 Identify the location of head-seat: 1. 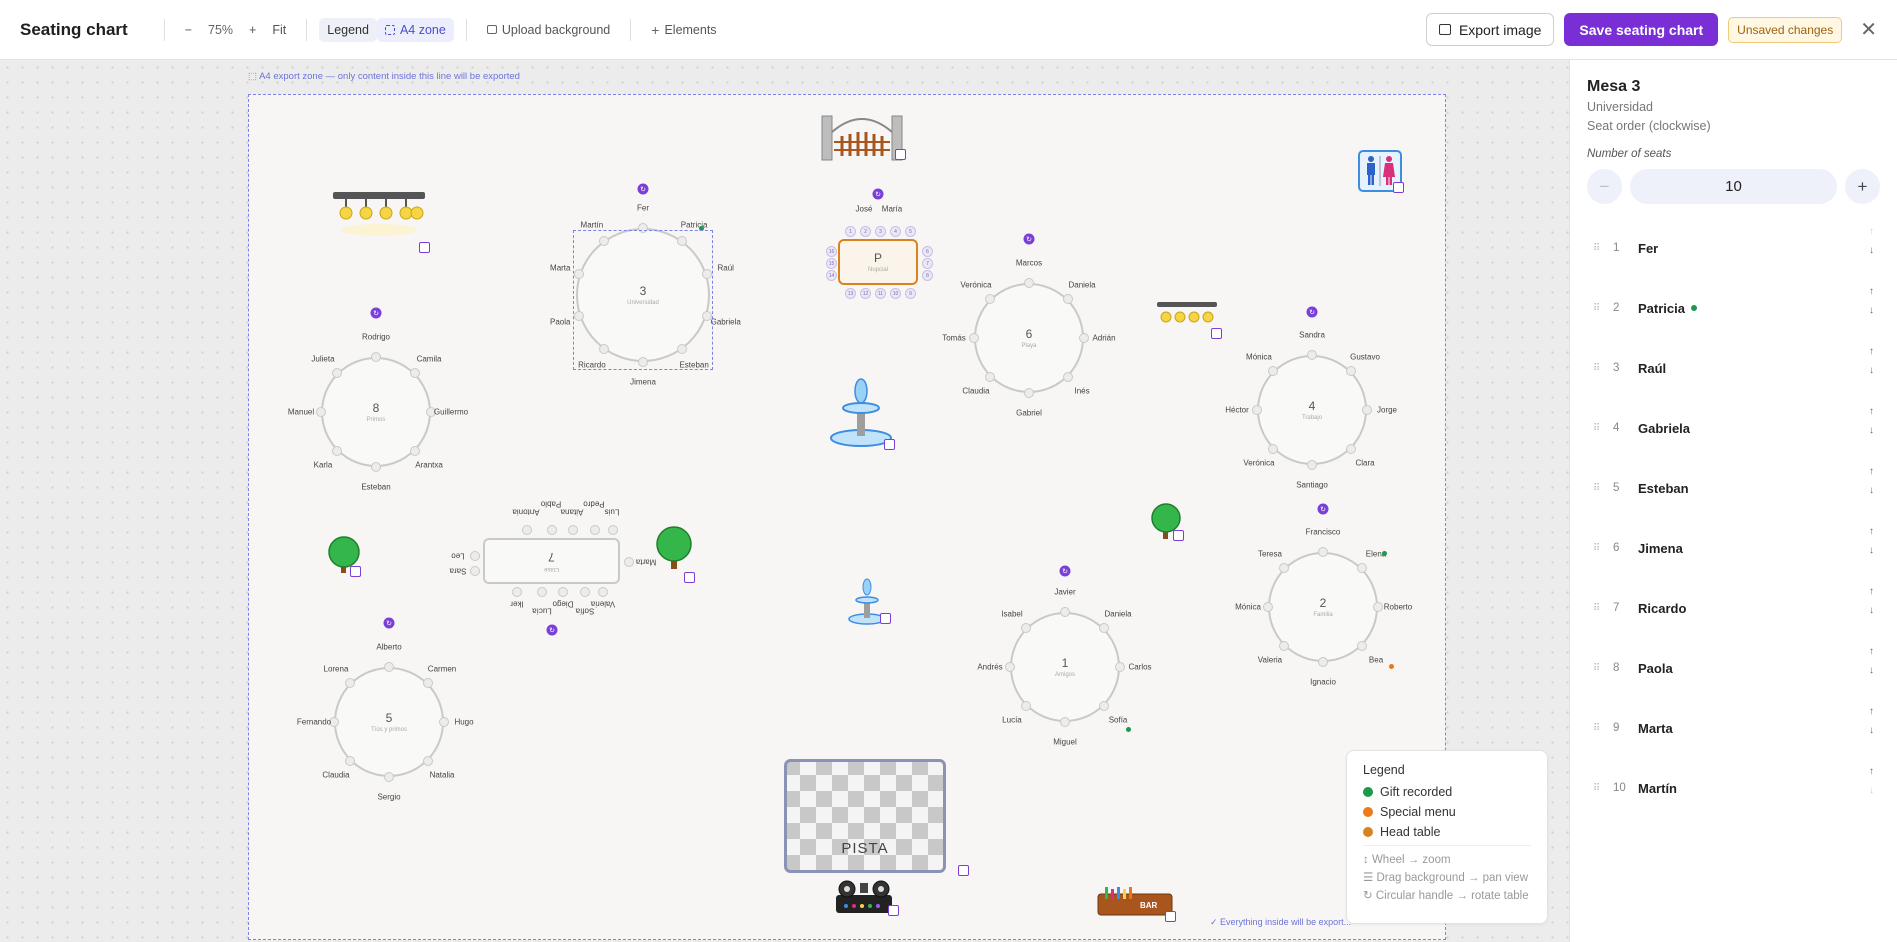
(850, 231).